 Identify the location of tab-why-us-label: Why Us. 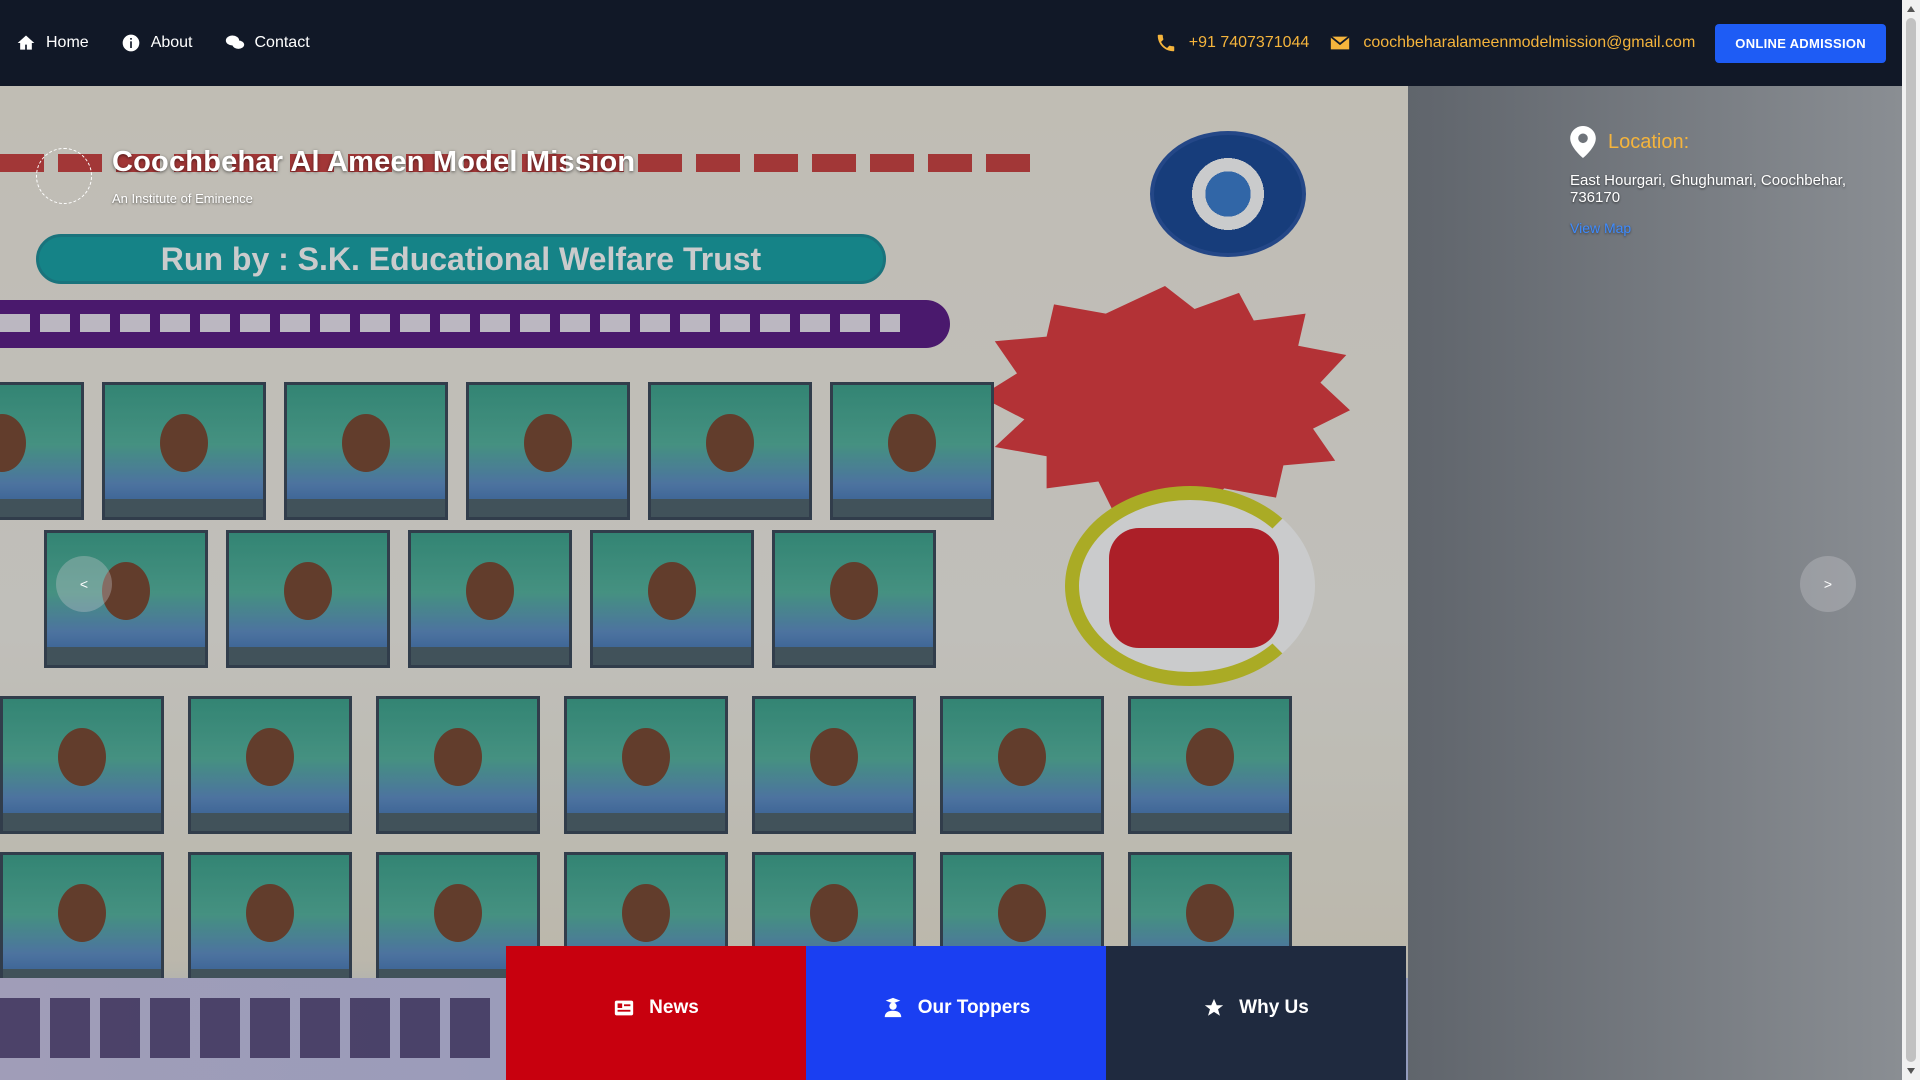
(1274, 1007).